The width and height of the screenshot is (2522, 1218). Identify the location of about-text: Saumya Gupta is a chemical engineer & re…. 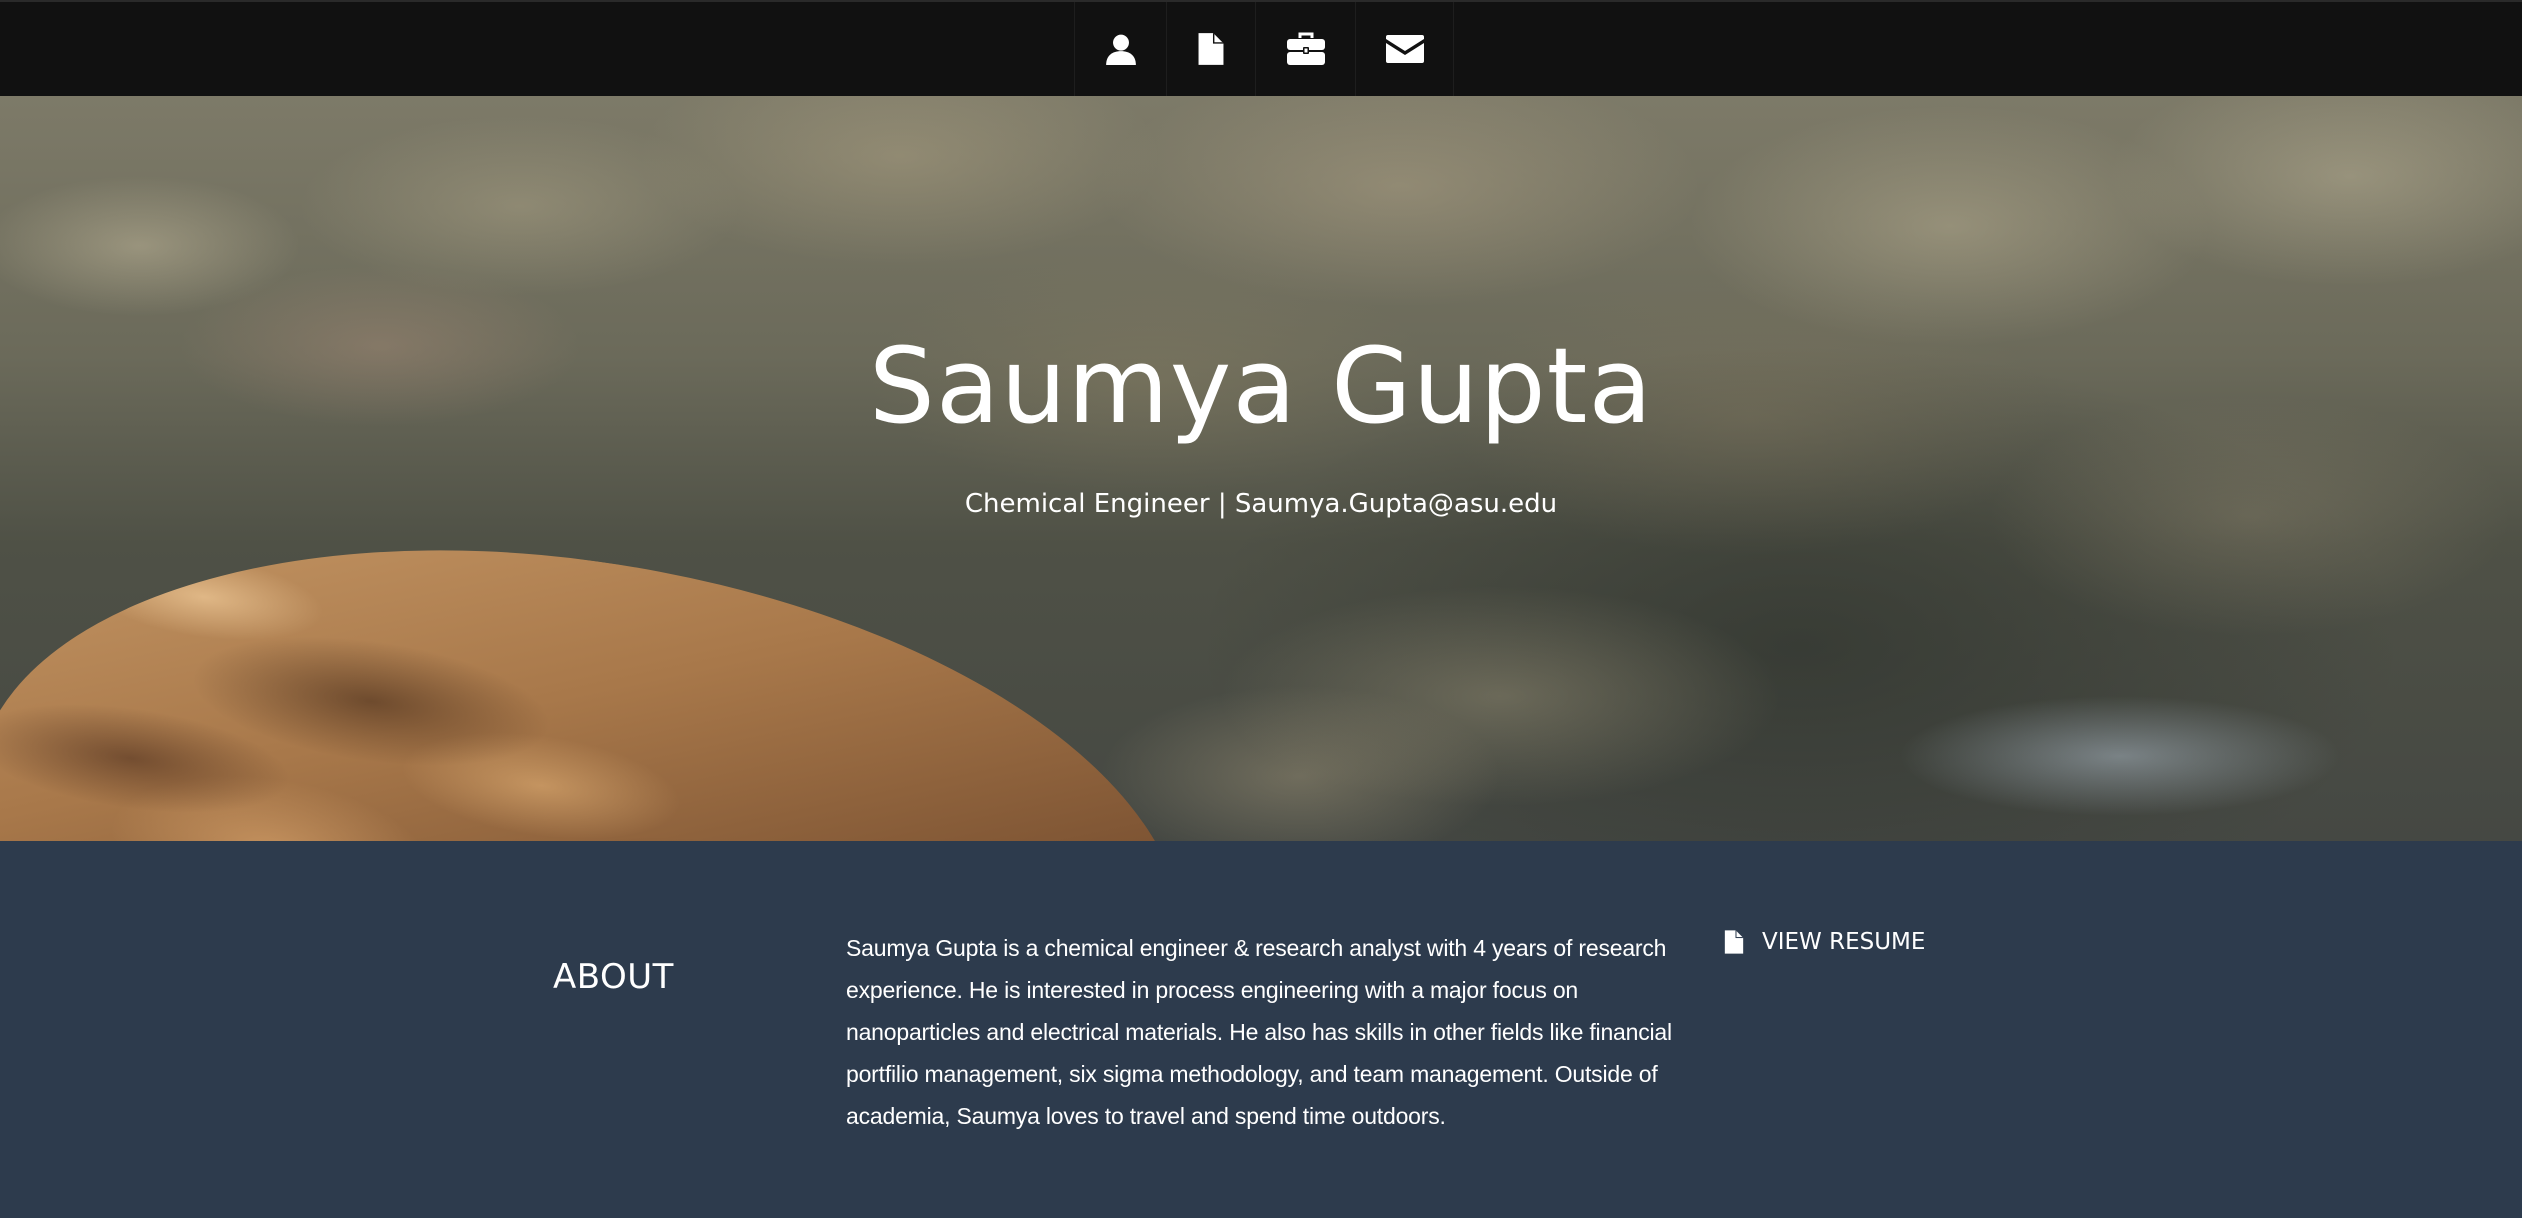
(1259, 1032).